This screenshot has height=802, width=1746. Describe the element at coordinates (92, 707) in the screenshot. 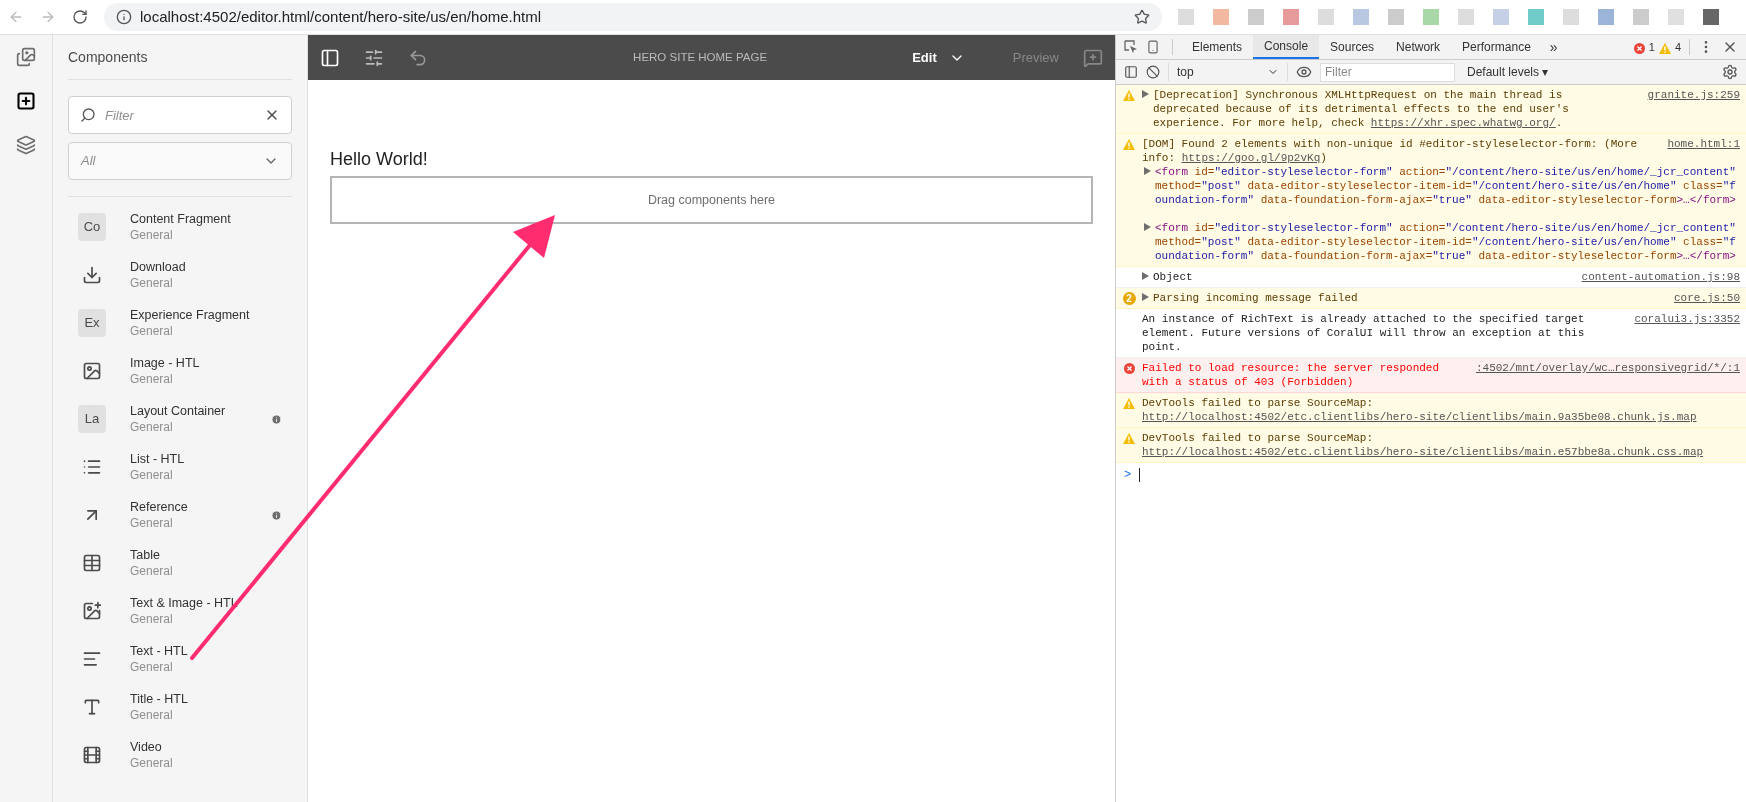

I see `title-icon` at that location.